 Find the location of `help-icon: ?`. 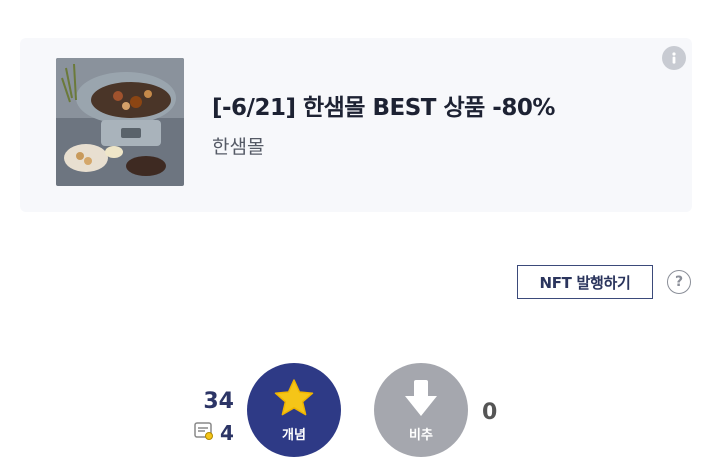

help-icon: ? is located at coordinates (679, 282).